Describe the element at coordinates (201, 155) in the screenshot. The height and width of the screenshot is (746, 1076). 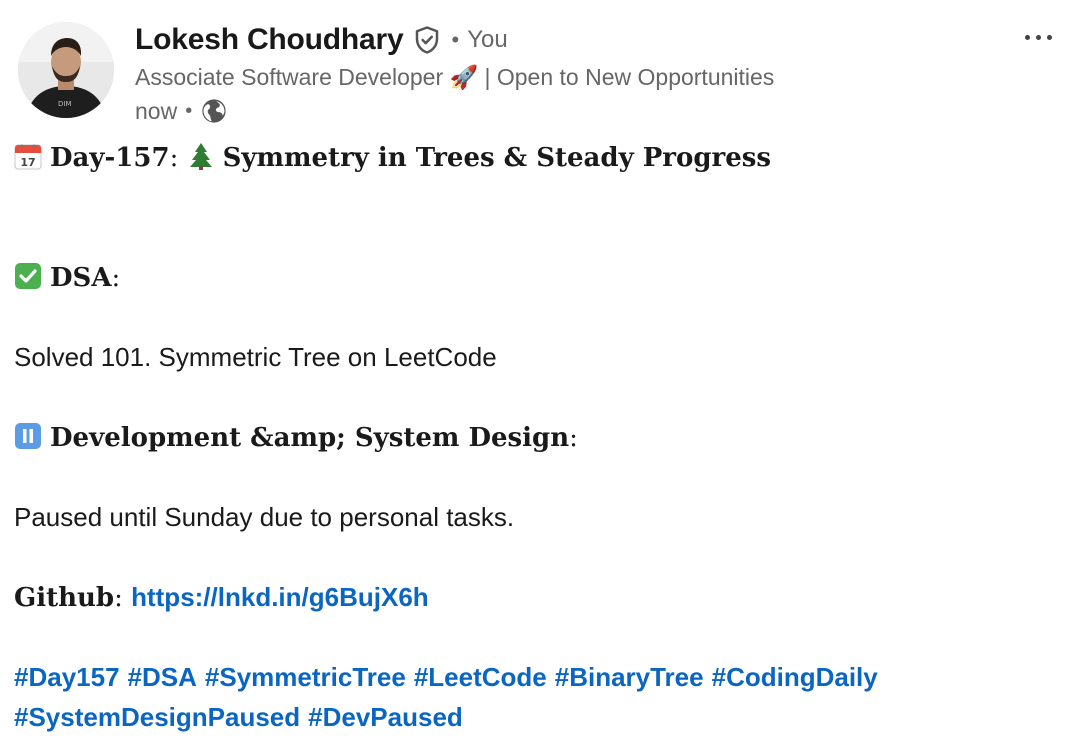
I see `tree-emoji-icon` at that location.